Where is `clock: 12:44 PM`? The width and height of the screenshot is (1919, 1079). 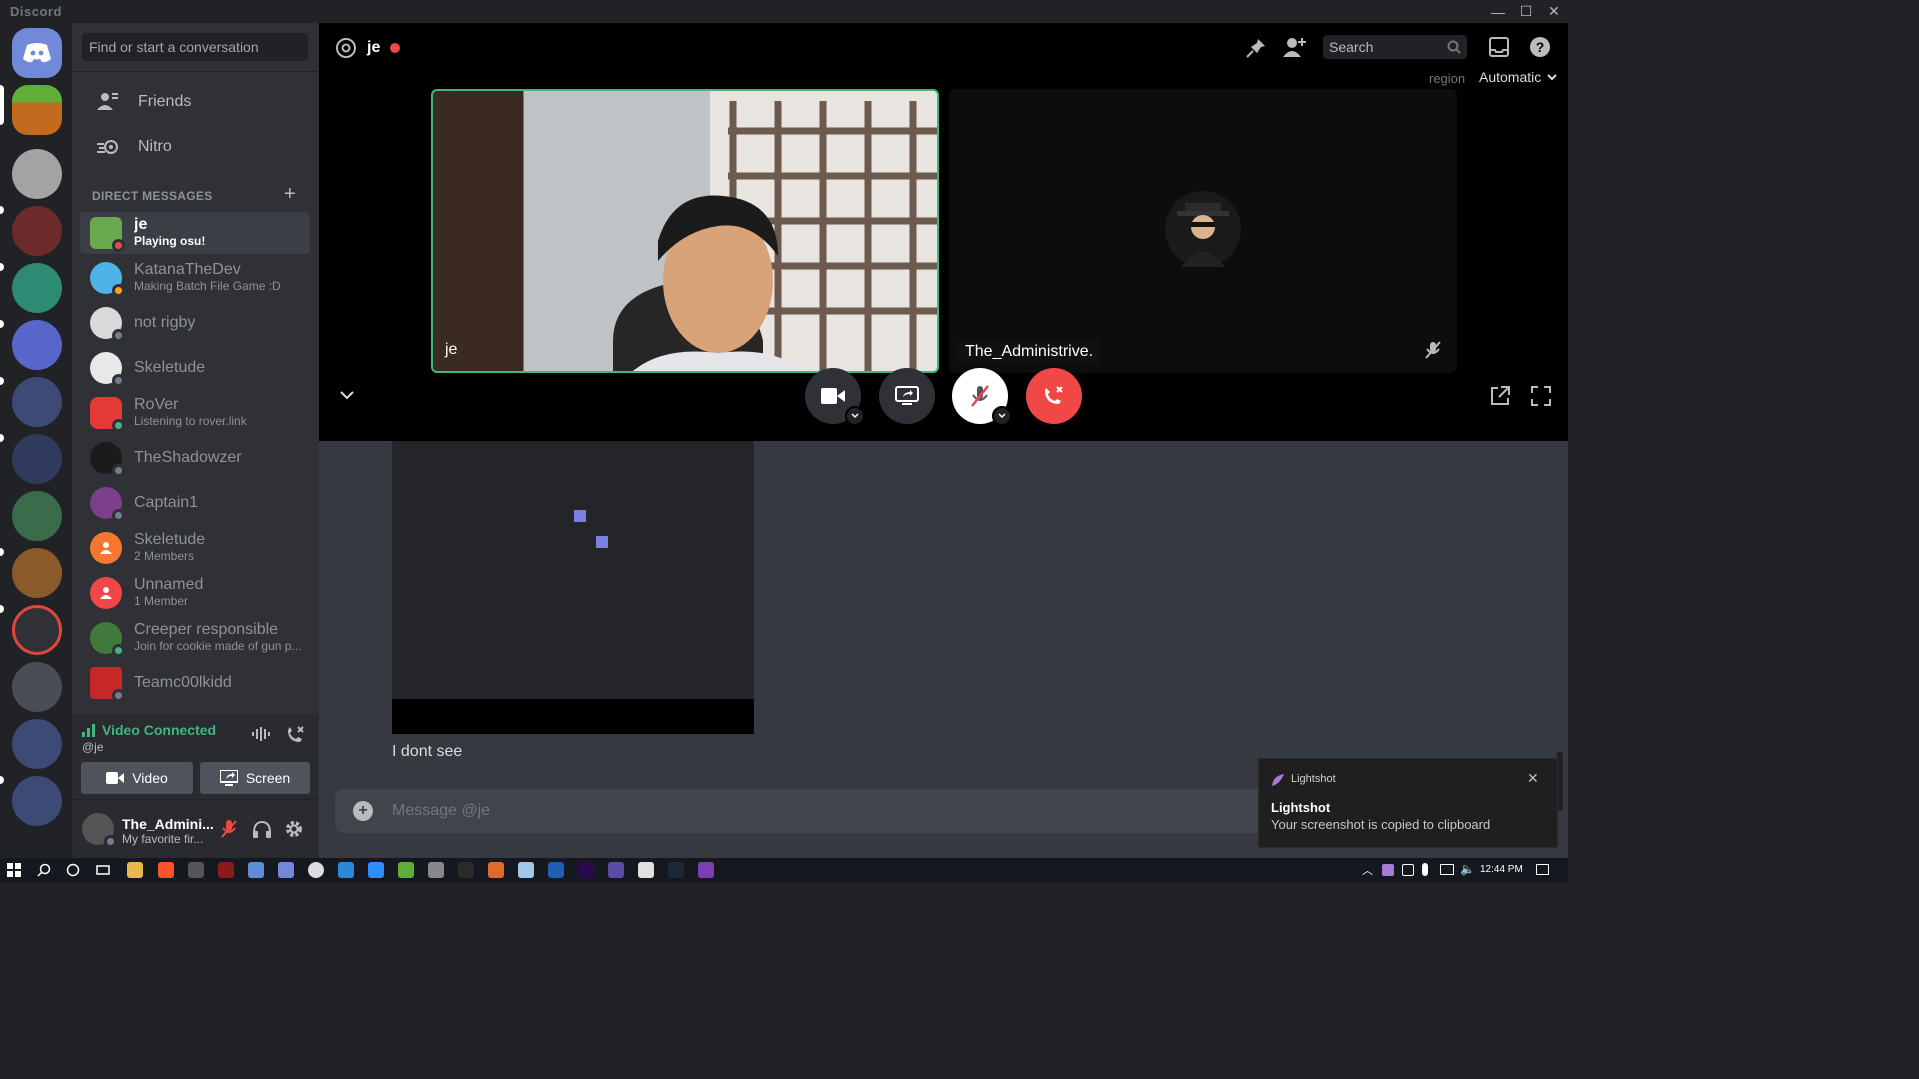 clock: 12:44 PM is located at coordinates (1501, 869).